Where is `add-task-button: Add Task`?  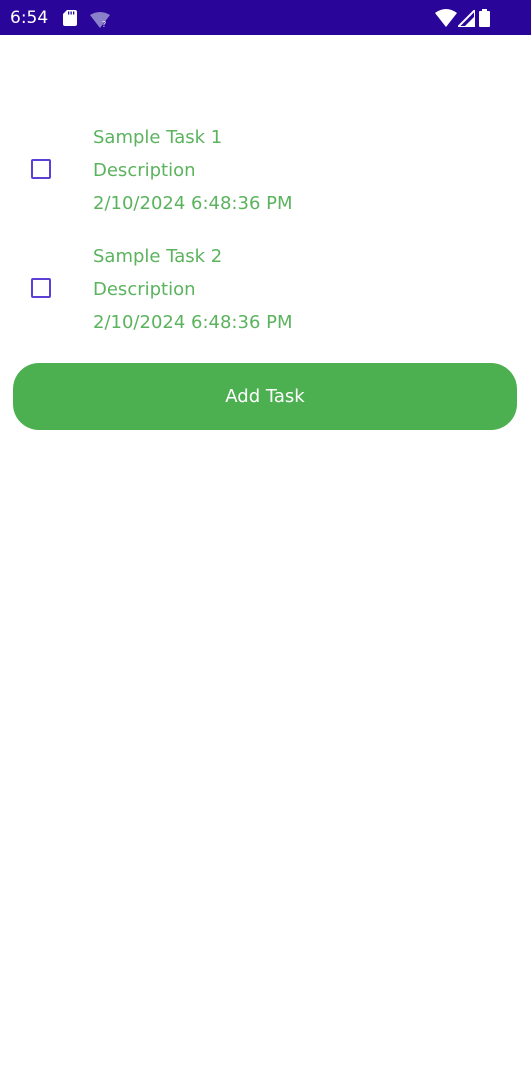 add-task-button: Add Task is located at coordinates (265, 396).